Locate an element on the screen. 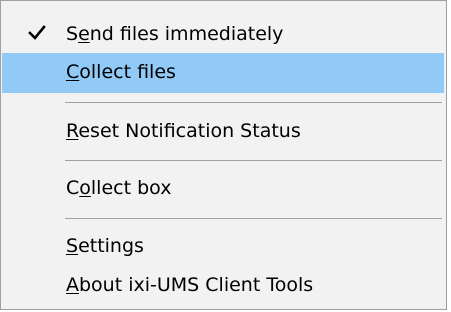  menu-item-reset-notification-status: Reset Notification Status is located at coordinates (223, 132).